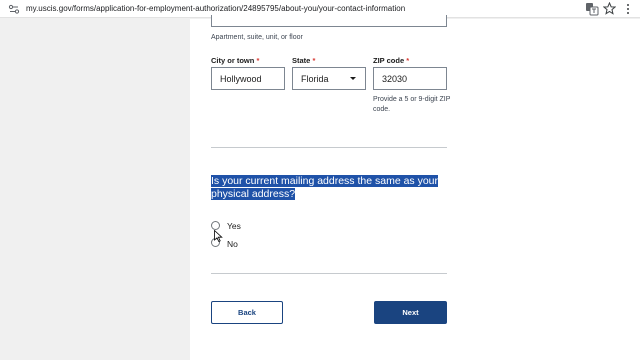  What do you see at coordinates (257, 37) in the screenshot?
I see `address-line-2-hint: Apartment, suite, unit, or floor` at bounding box center [257, 37].